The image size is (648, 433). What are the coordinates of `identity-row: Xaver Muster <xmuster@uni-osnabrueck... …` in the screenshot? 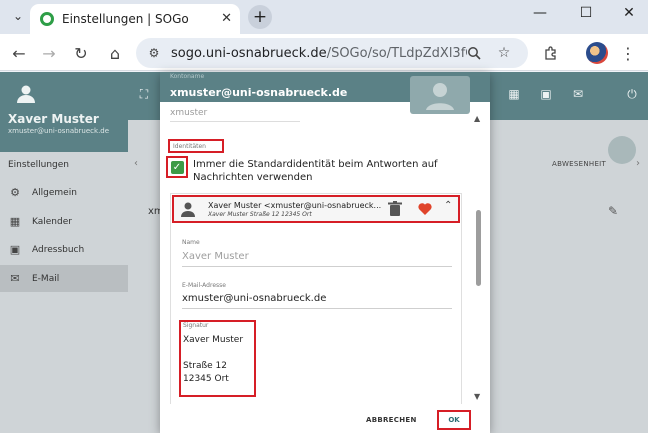 It's located at (316, 209).